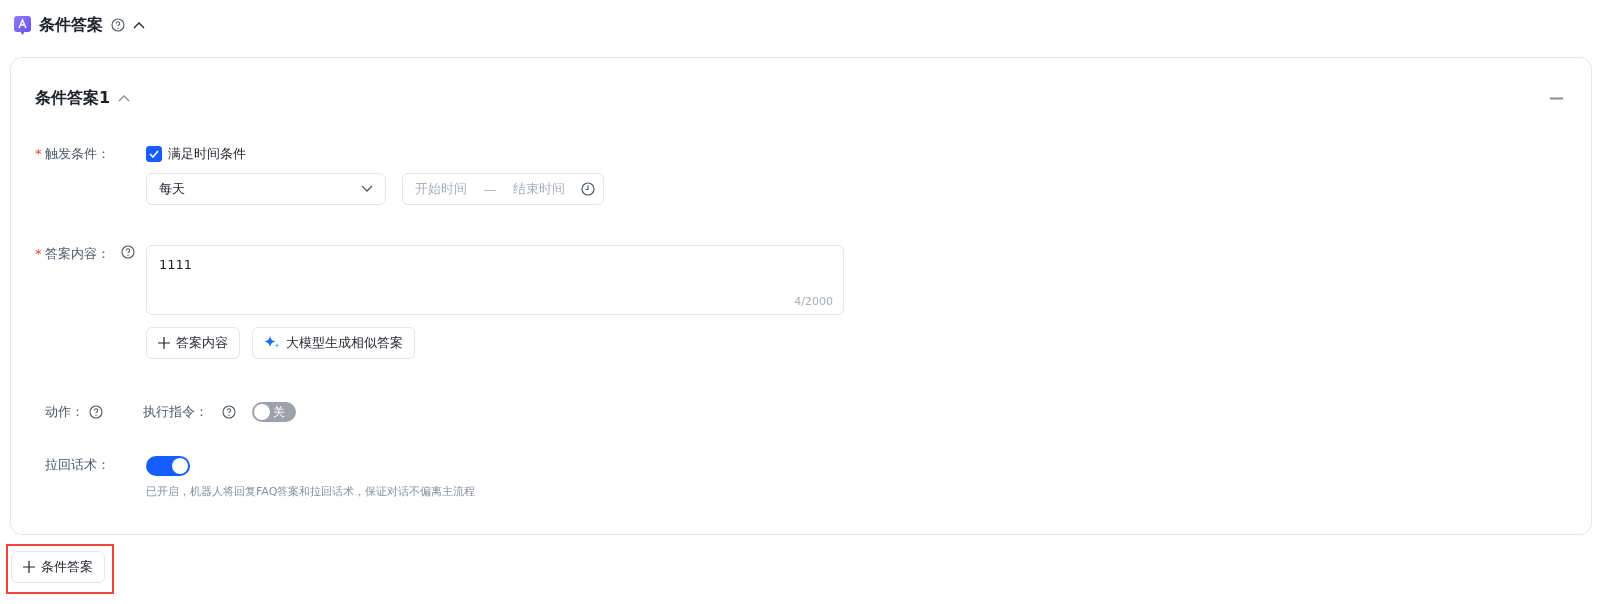 This screenshot has height=604, width=1612. I want to click on app-logo-icon, so click(22, 25).